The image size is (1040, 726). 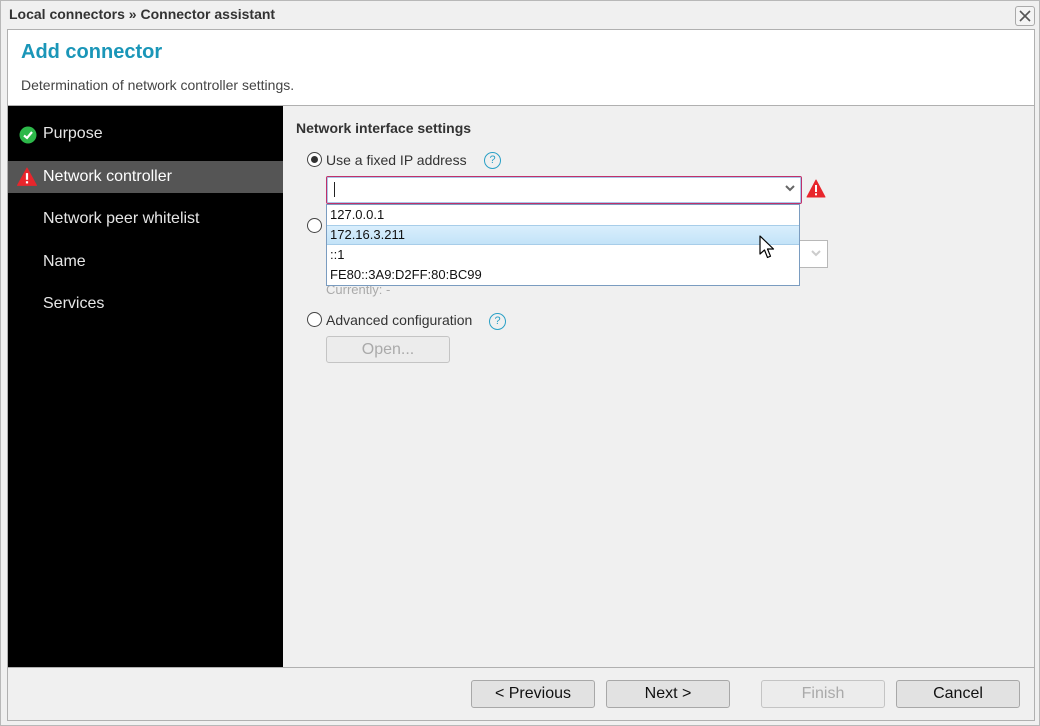 What do you see at coordinates (521, 667) in the screenshot?
I see `footer-divider` at bounding box center [521, 667].